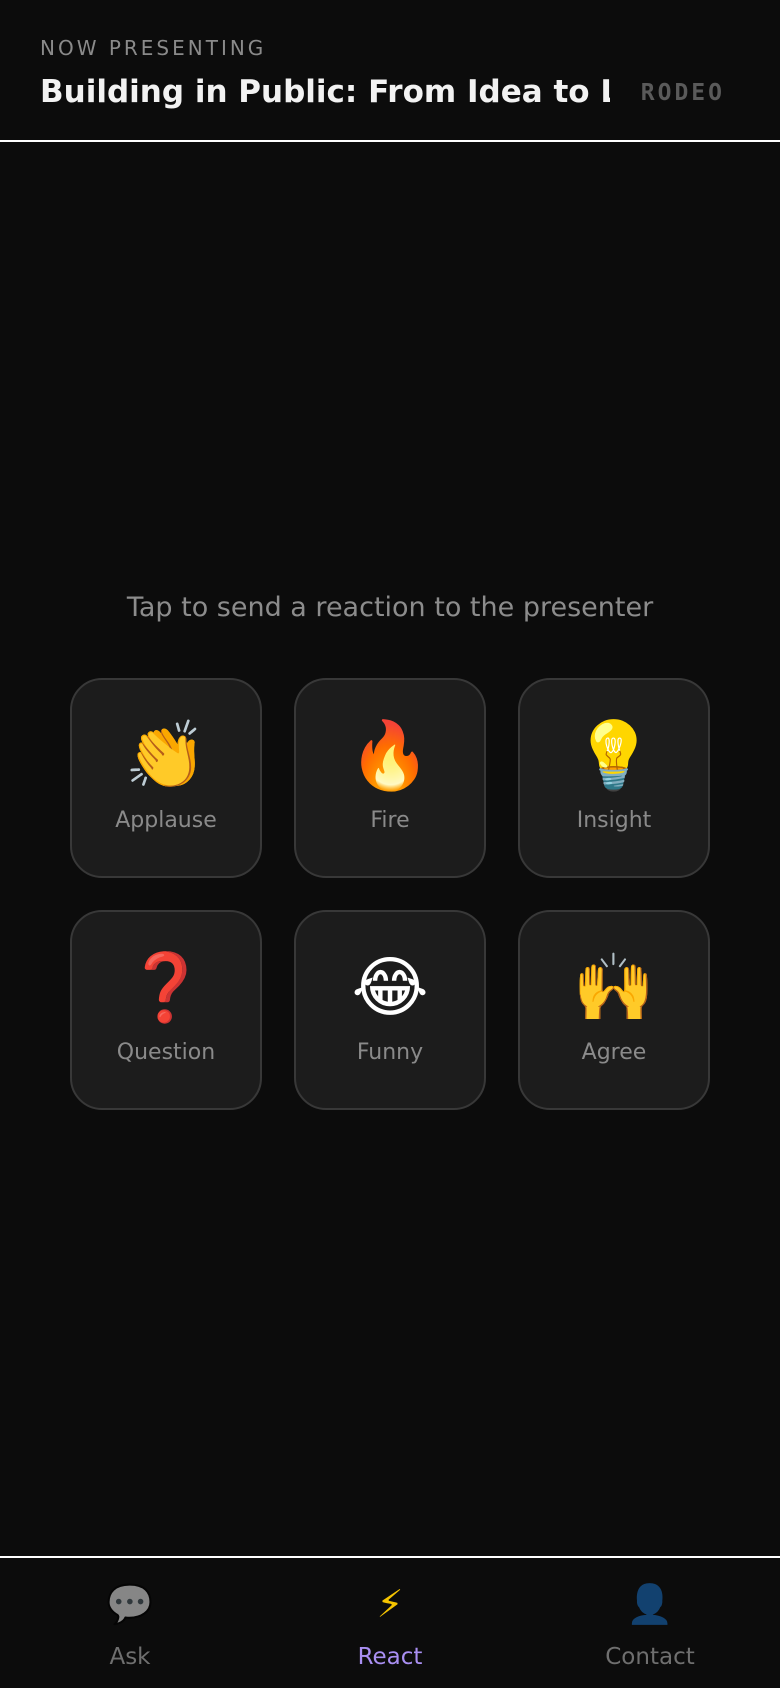 This screenshot has width=780, height=1688. What do you see at coordinates (390, 1604) in the screenshot?
I see `lightning-icon: ⚡` at bounding box center [390, 1604].